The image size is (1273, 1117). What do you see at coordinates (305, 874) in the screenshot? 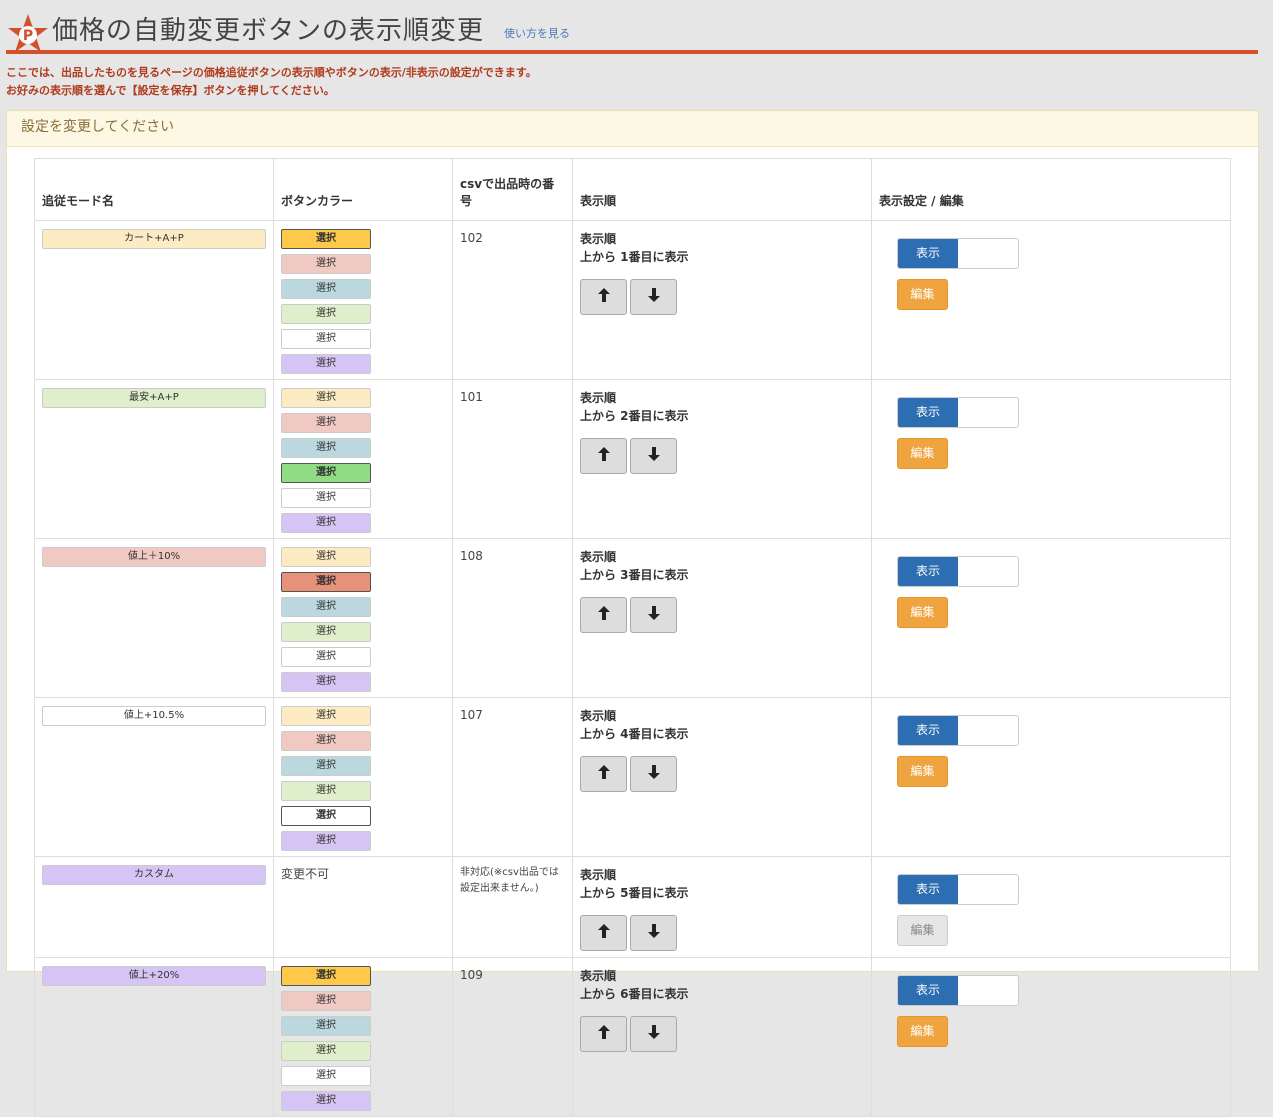
I see `color-fixed-text: 変更不可` at bounding box center [305, 874].